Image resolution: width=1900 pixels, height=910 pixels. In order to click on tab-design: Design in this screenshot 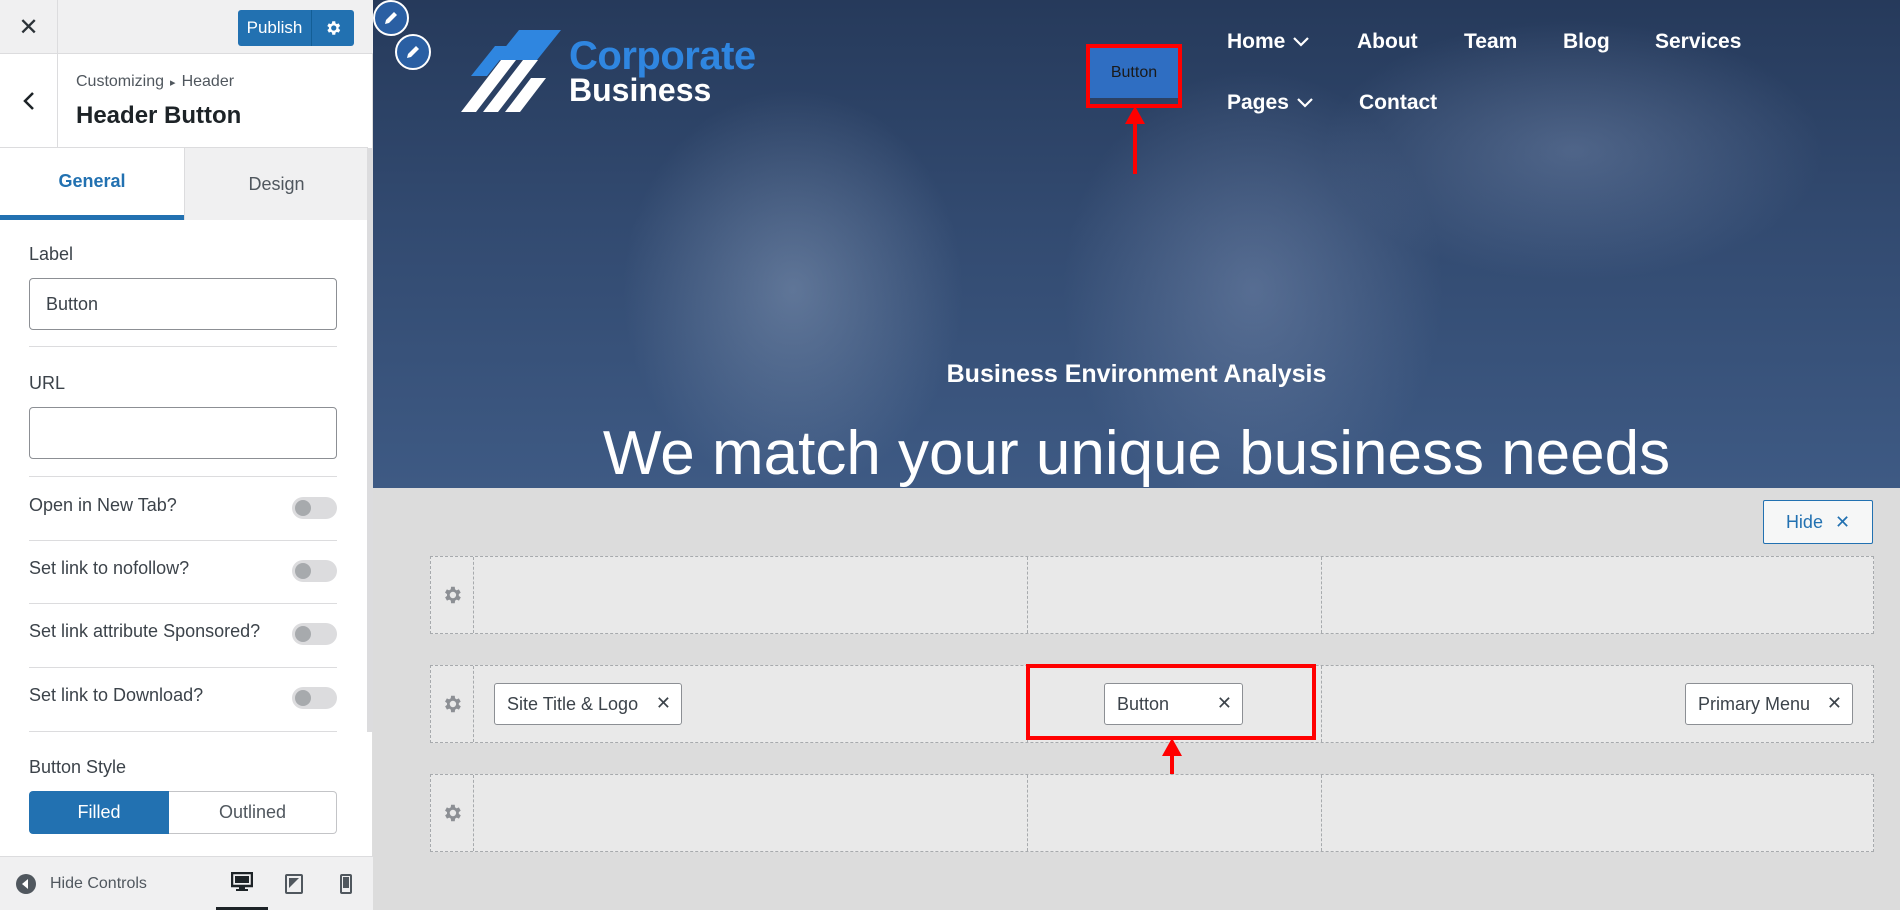, I will do `click(276, 184)`.